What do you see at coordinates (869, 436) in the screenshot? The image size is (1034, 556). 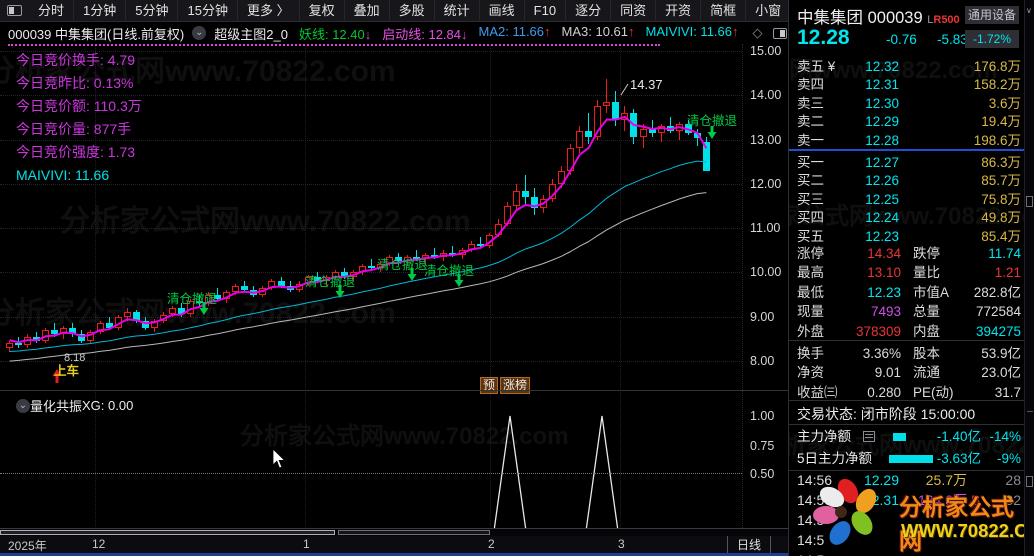 I see `detail-list-icon` at bounding box center [869, 436].